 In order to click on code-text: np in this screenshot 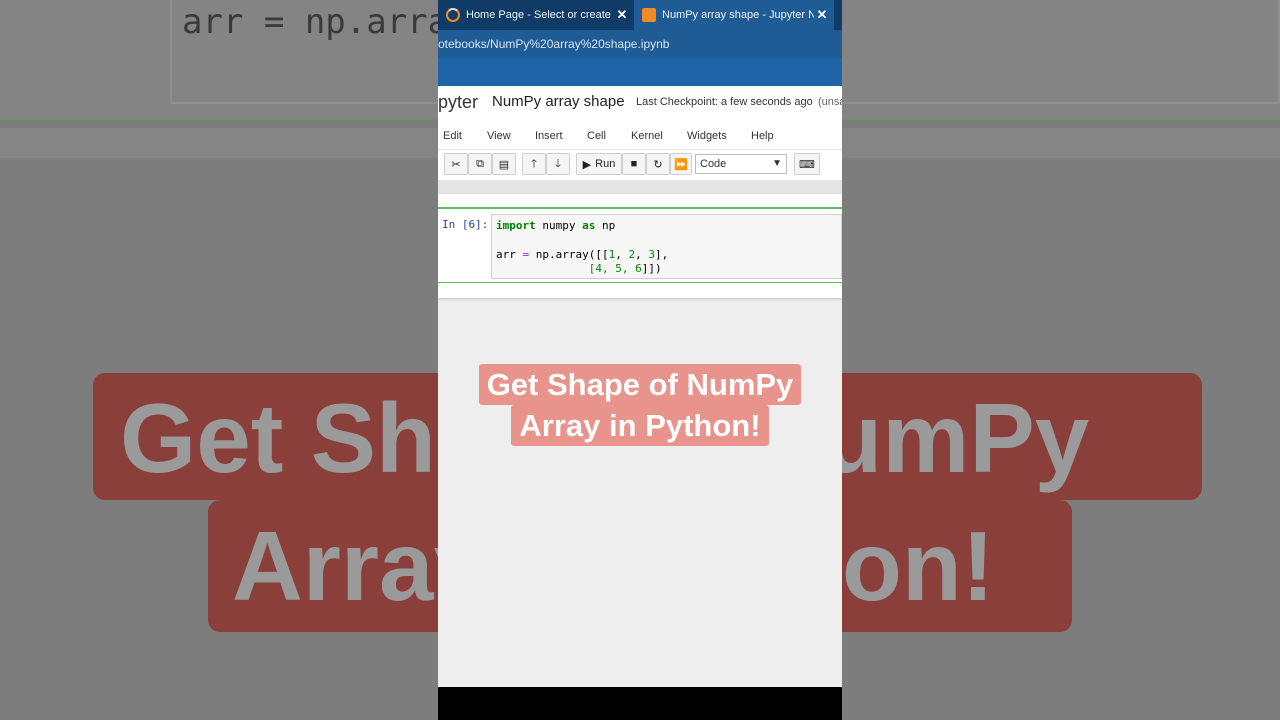, I will do `click(605, 225)`.